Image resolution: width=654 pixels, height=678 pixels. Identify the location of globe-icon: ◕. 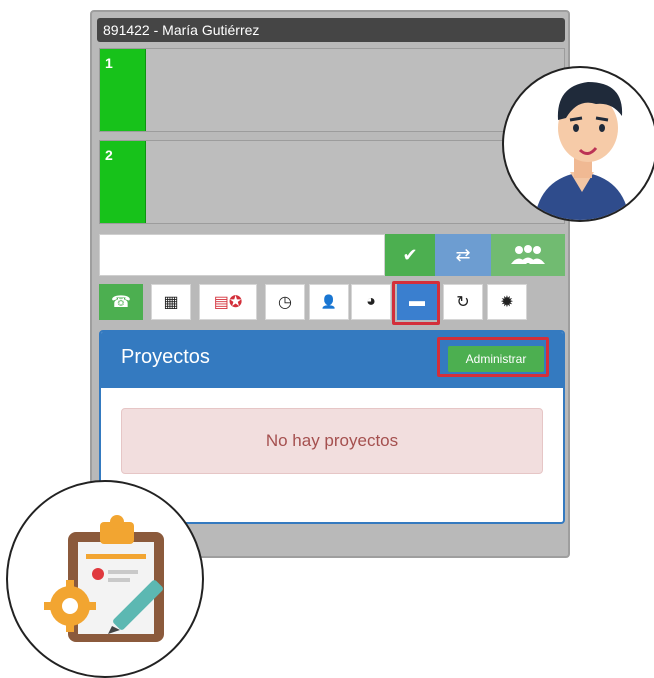
(371, 301).